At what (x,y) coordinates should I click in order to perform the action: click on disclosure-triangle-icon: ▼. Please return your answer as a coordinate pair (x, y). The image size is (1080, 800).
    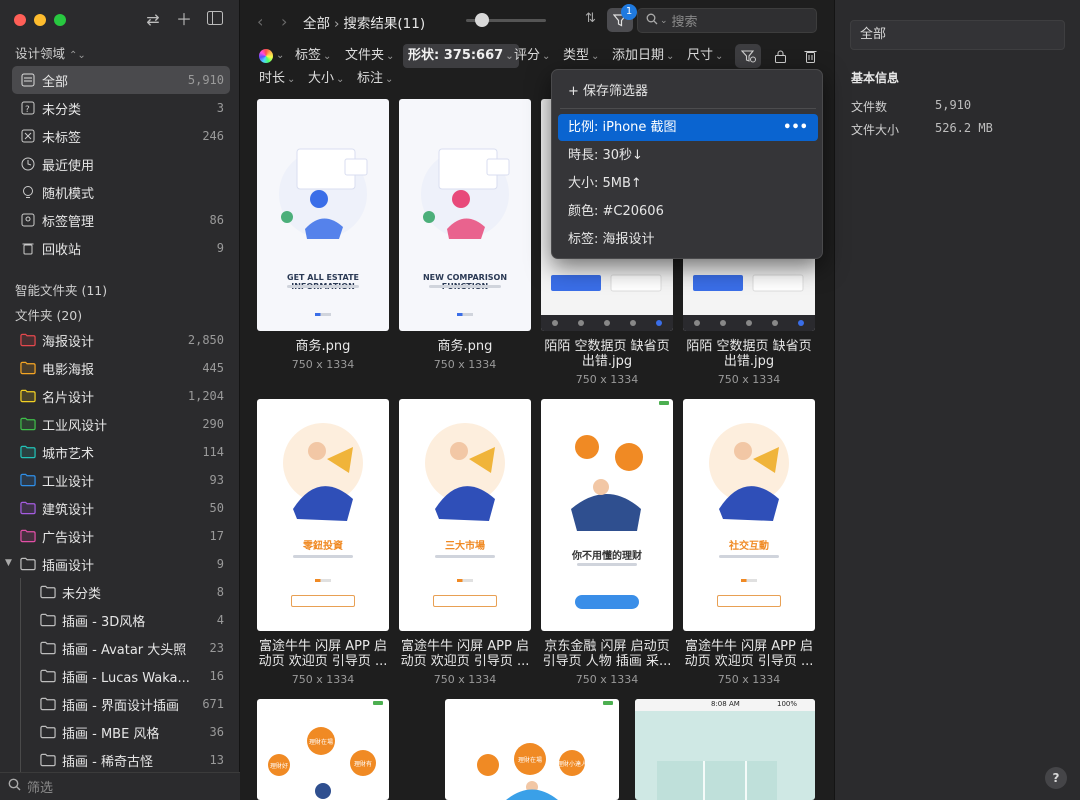
    Looking at the image, I should click on (8, 563).